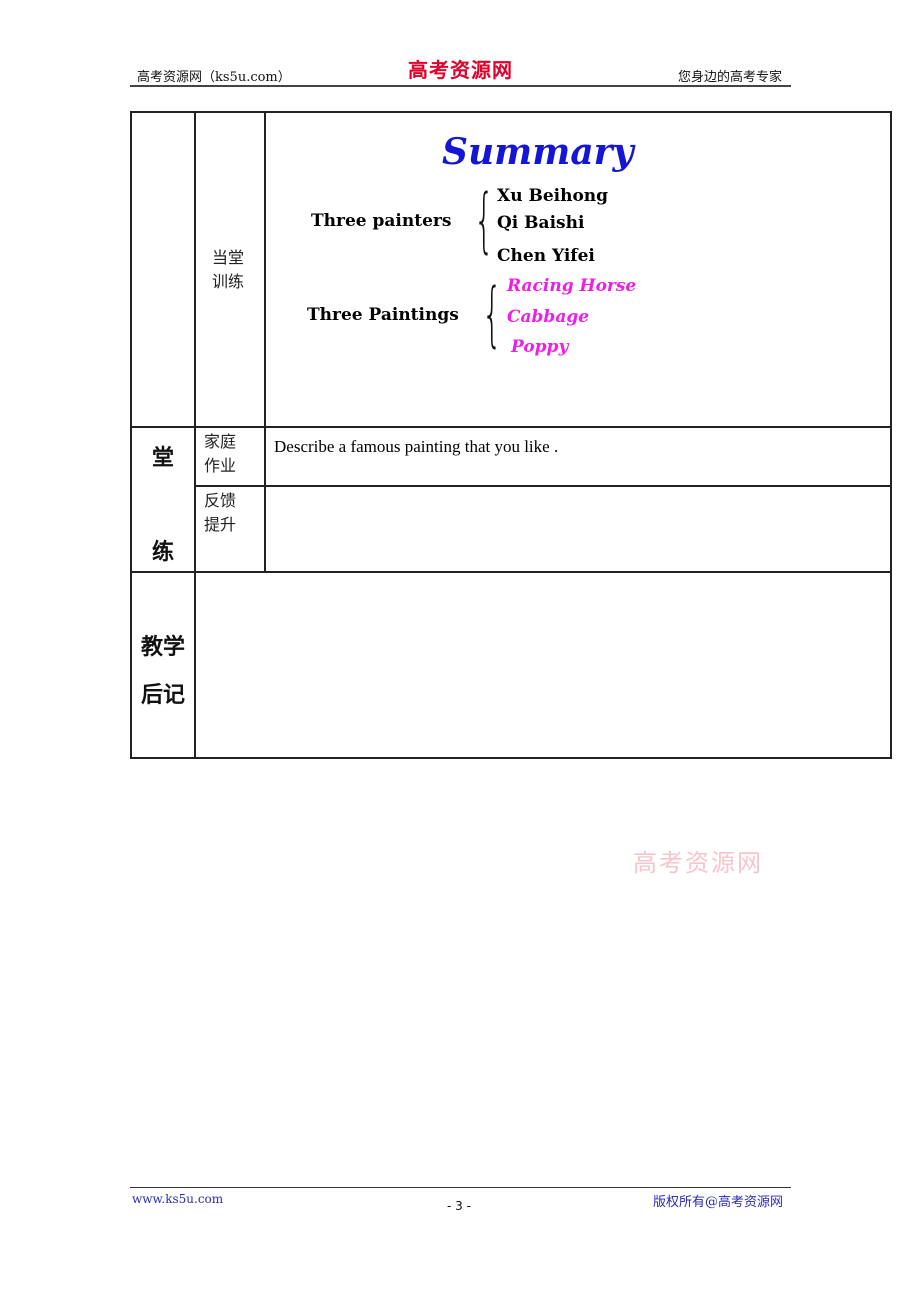 This screenshot has width=920, height=1302. I want to click on practice-label-cell: 当堂 训练, so click(230, 269).